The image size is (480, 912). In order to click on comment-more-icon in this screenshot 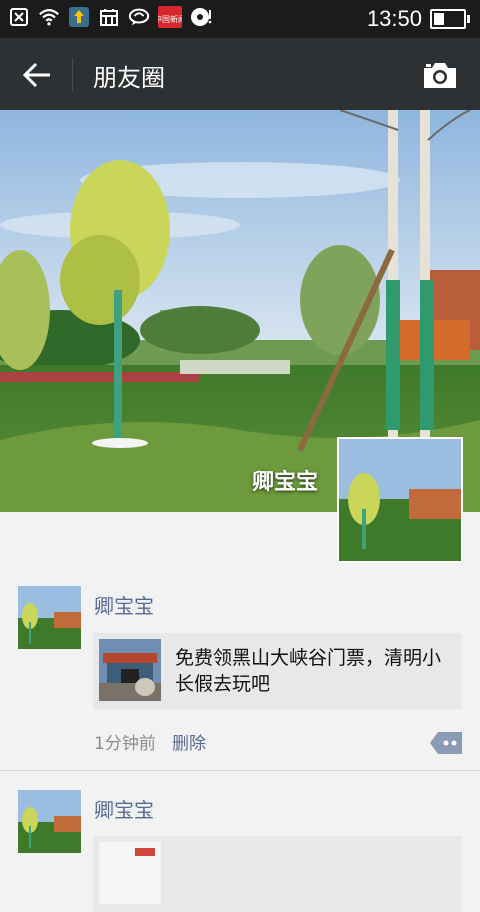, I will do `click(446, 743)`.